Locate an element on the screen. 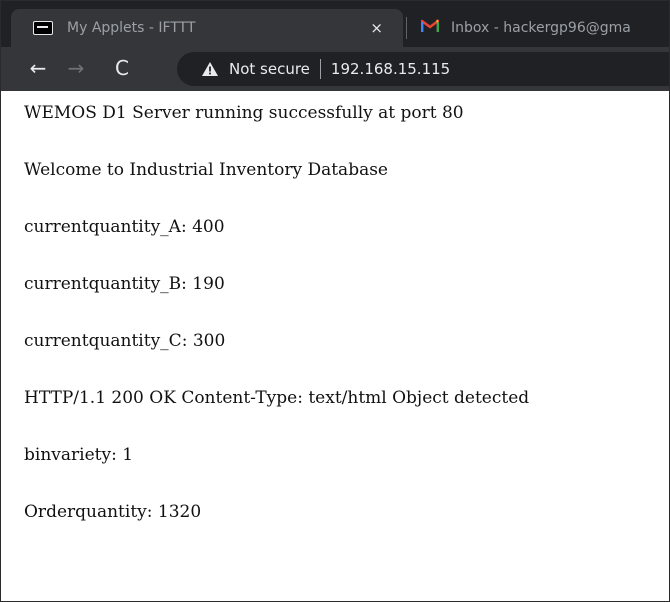 Image resolution: width=670 pixels, height=602 pixels. quantity-a-line: currentquantity_A: 400 is located at coordinates (124, 227).